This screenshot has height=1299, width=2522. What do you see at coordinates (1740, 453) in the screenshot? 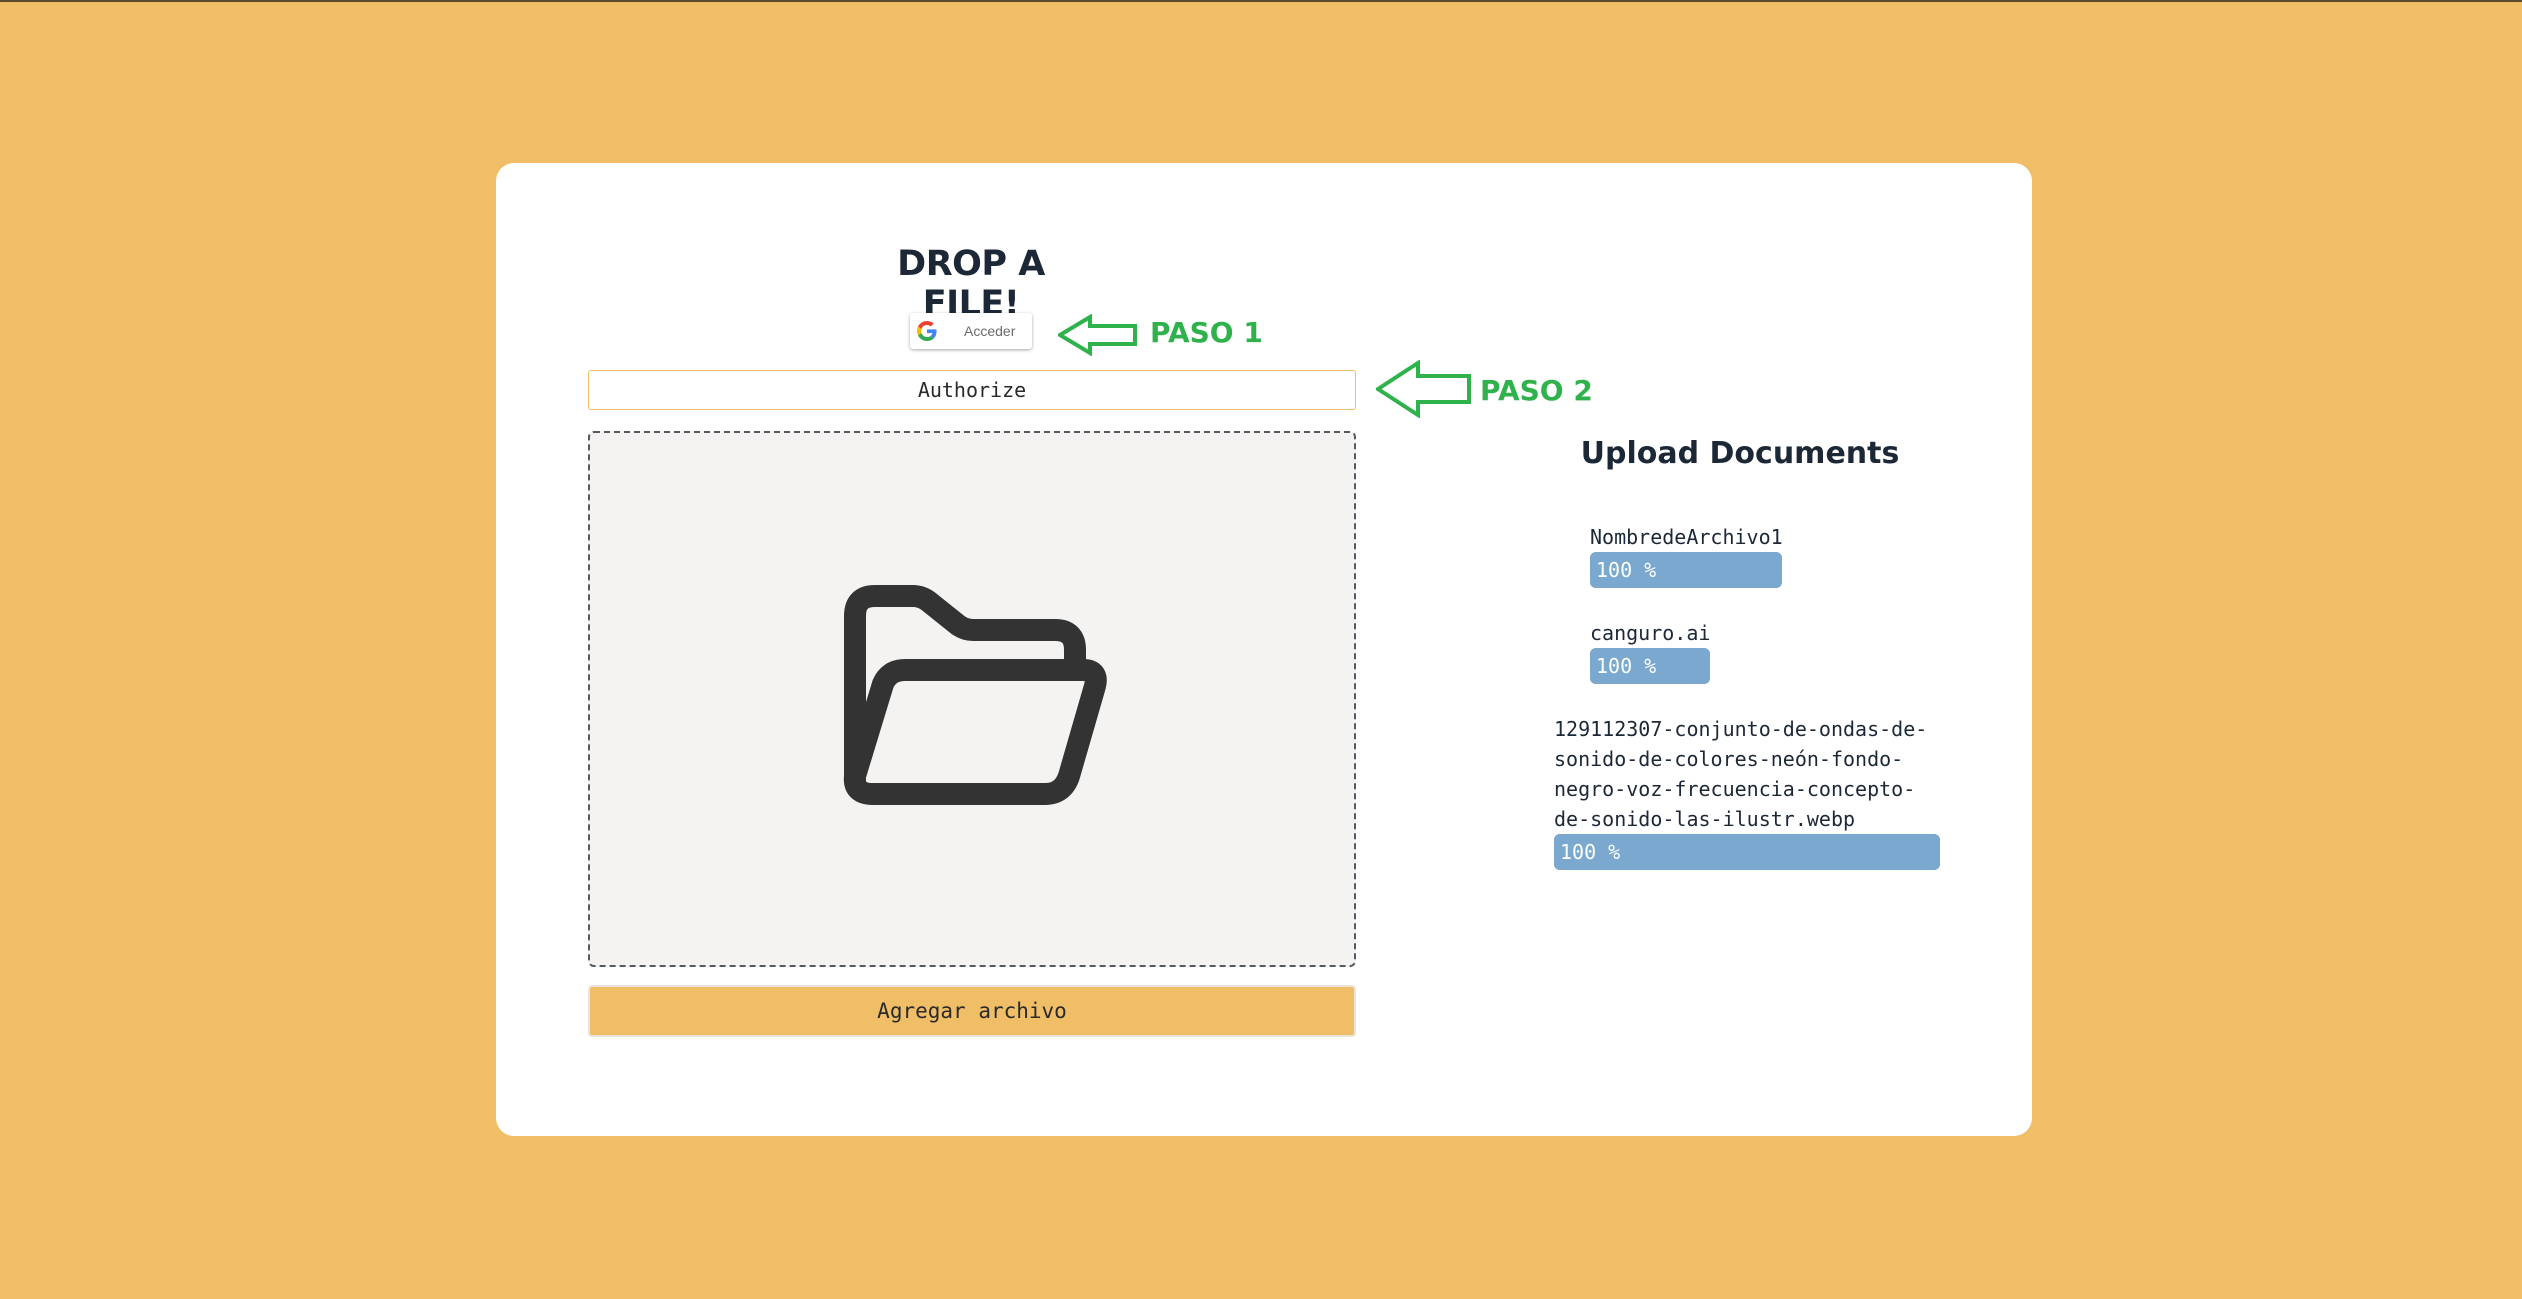
I see `upload-documents-title: Upload Documents` at bounding box center [1740, 453].